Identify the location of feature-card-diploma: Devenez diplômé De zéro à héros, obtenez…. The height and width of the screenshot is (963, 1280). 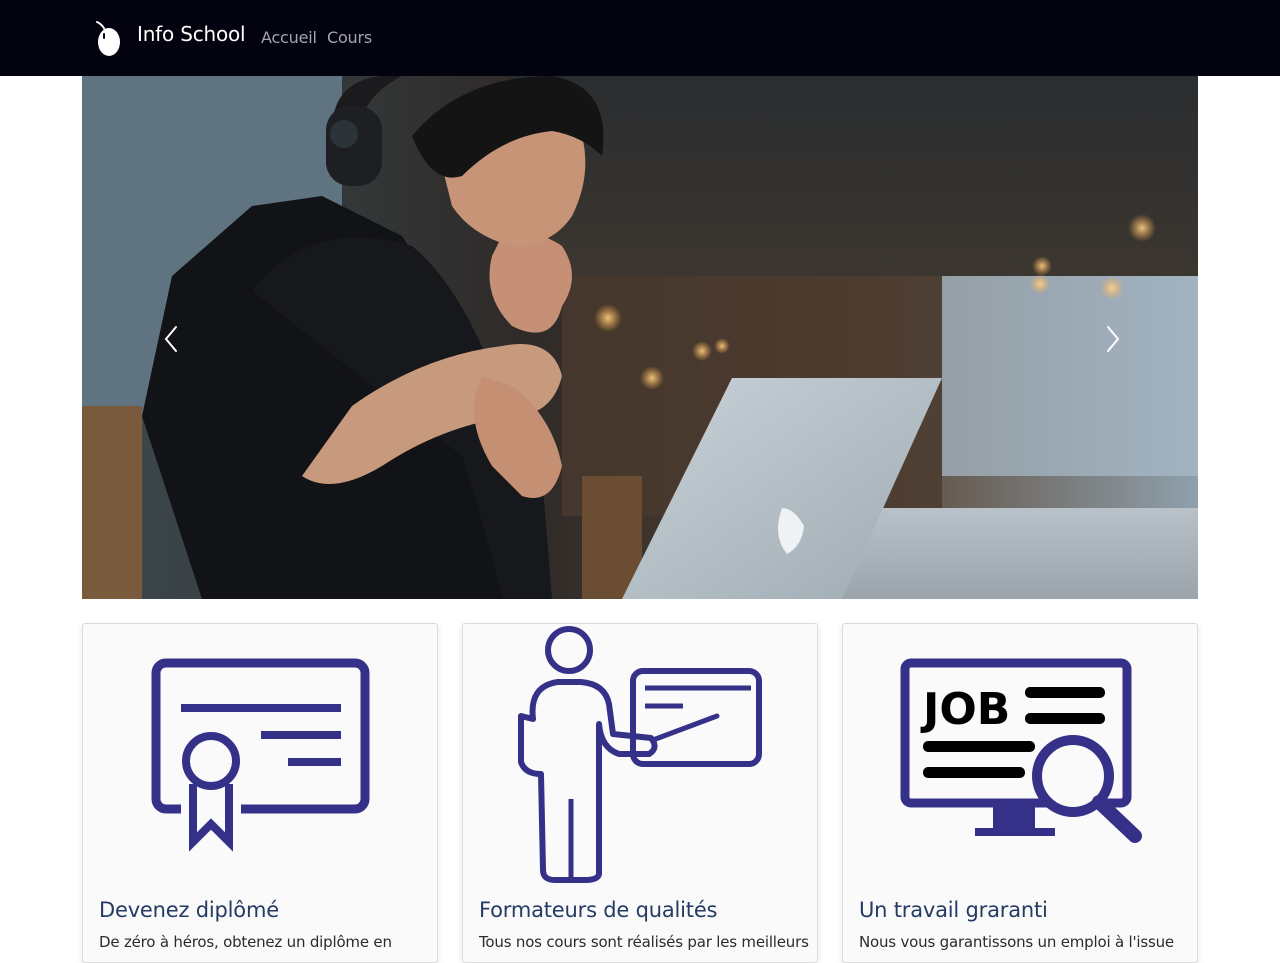
(260, 793).